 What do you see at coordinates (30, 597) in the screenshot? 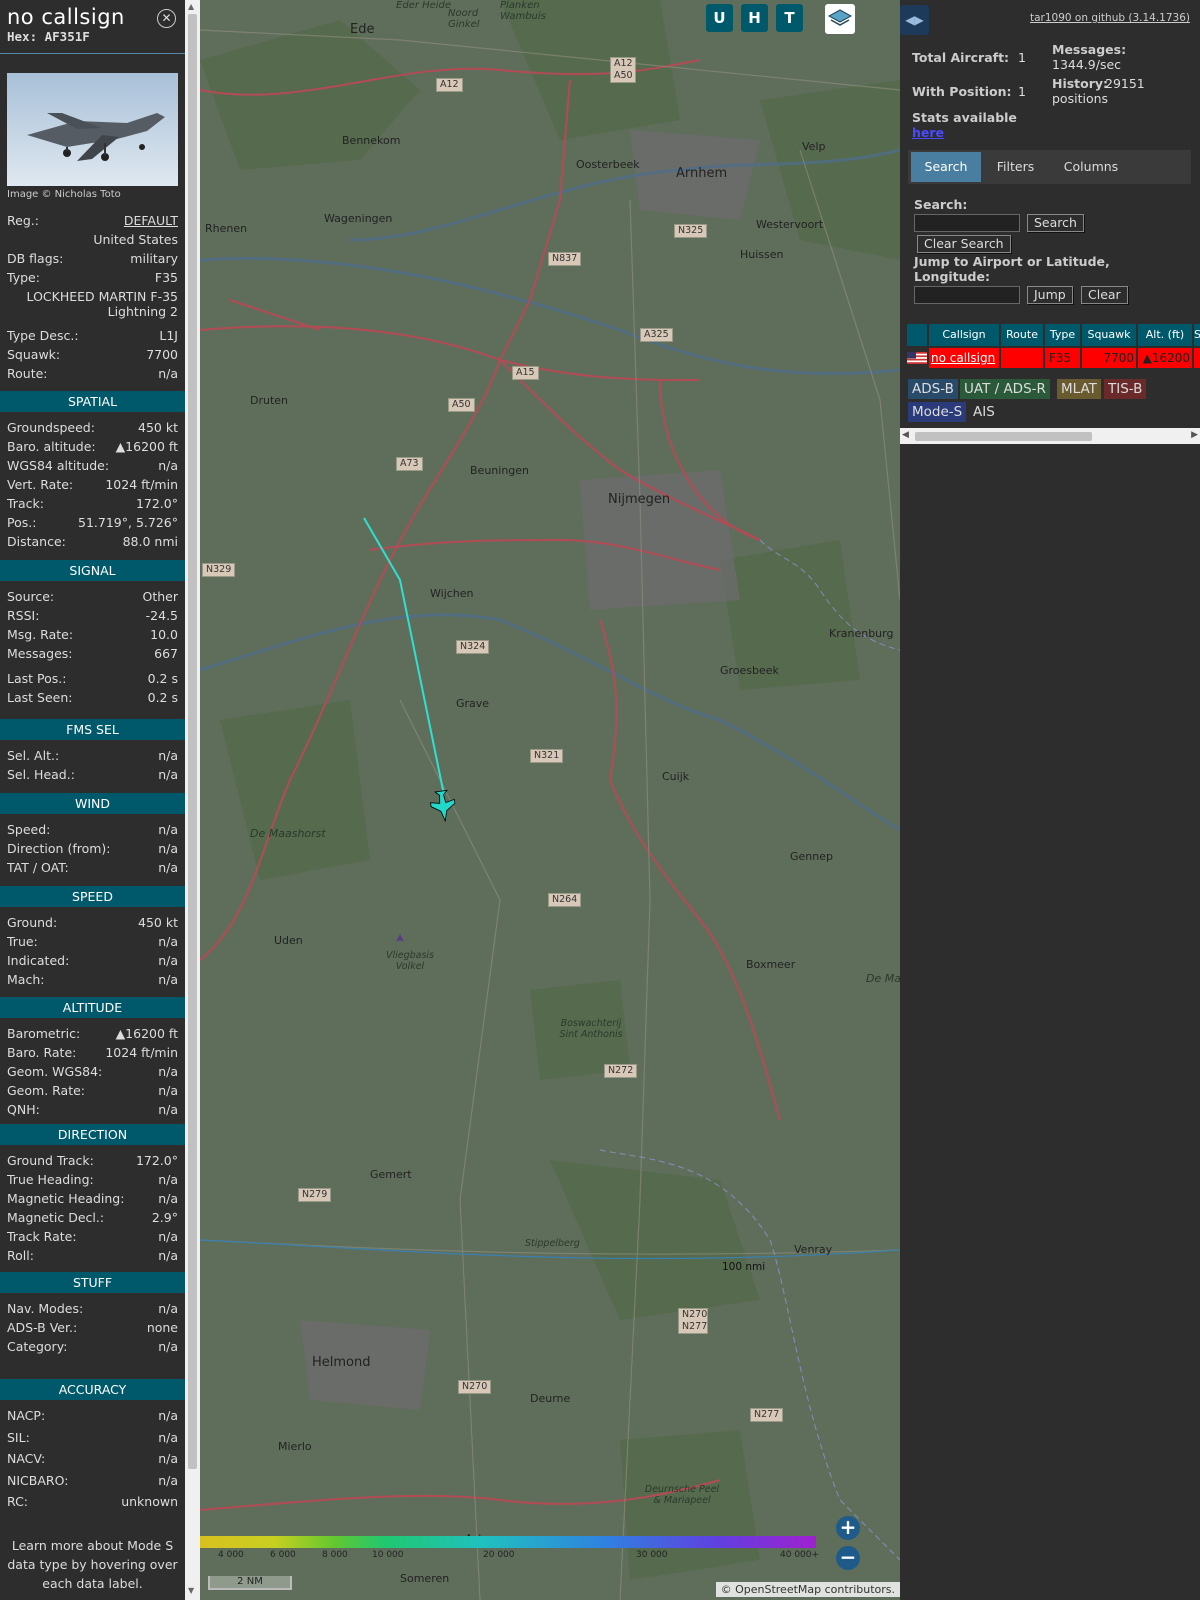
I see `info-row-label: Source:` at bounding box center [30, 597].